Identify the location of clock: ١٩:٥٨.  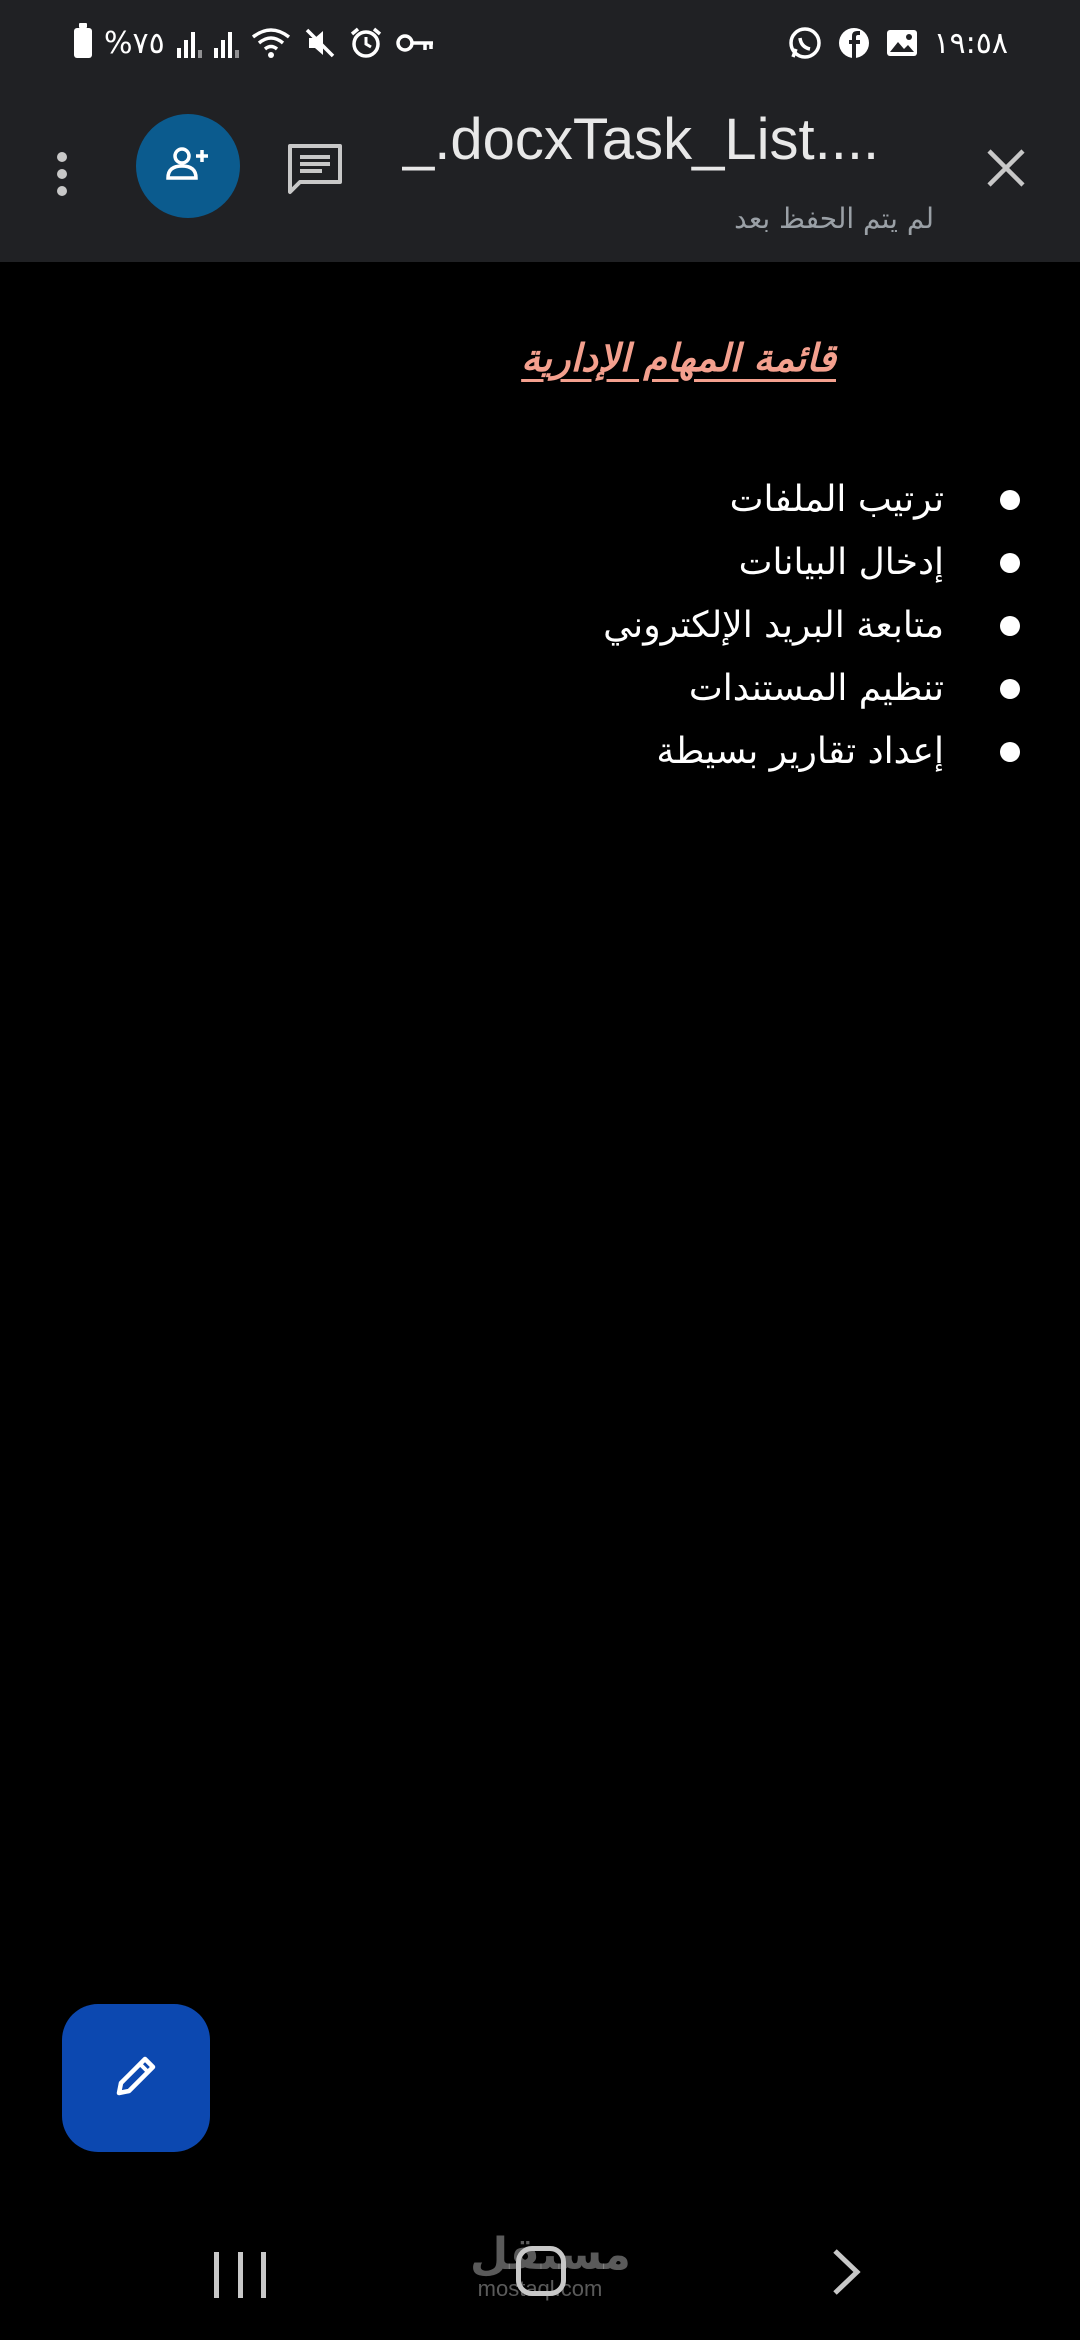
(970, 43).